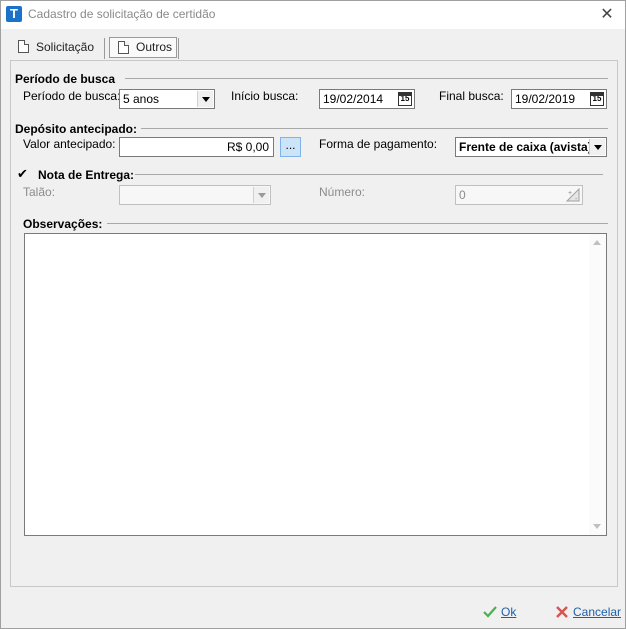 The height and width of the screenshot is (629, 626). Describe the element at coordinates (23, 173) in the screenshot. I see `nota-checkbox: ✔` at that location.